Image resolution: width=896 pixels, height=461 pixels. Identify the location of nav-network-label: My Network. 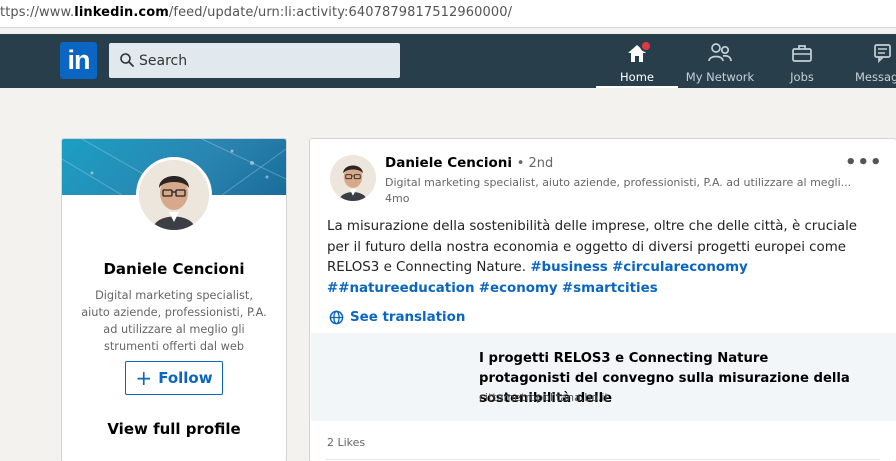
(720, 77).